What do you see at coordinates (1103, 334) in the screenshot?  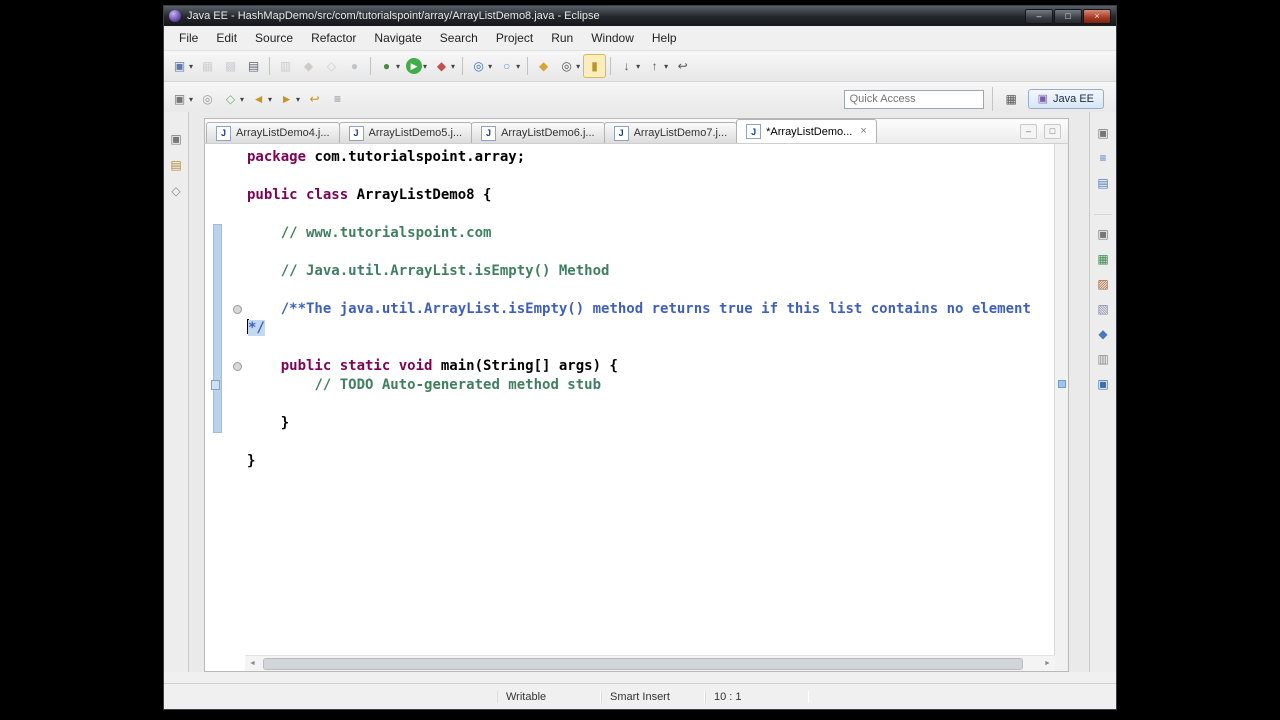 I see `markers-button: ◆` at bounding box center [1103, 334].